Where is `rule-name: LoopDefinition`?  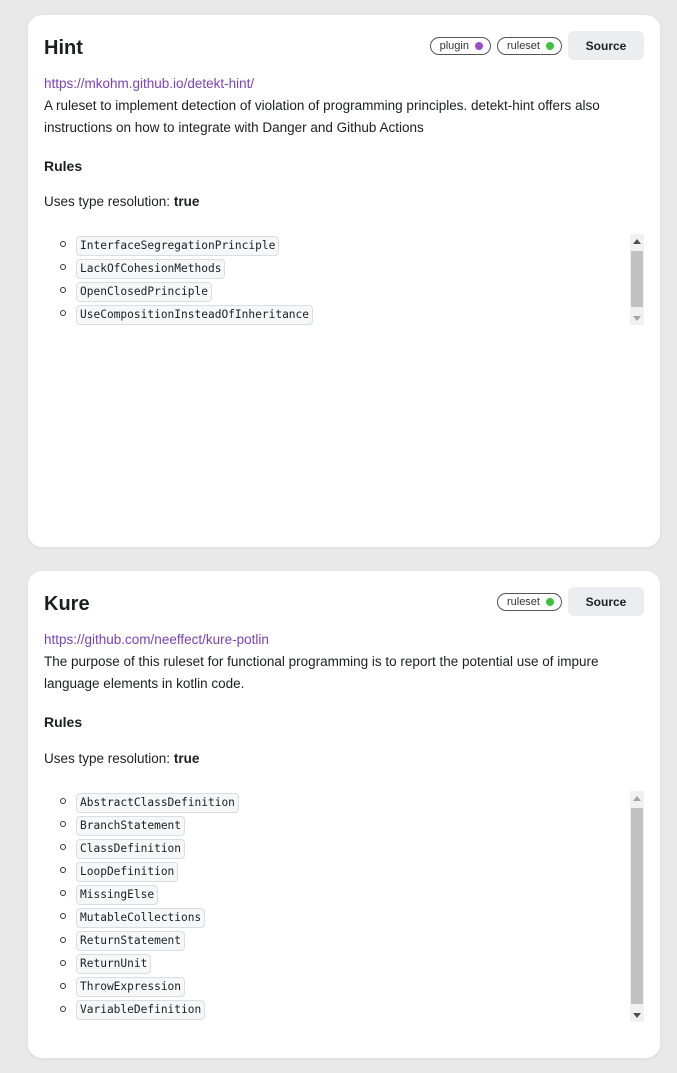
rule-name: LoopDefinition is located at coordinates (127, 871).